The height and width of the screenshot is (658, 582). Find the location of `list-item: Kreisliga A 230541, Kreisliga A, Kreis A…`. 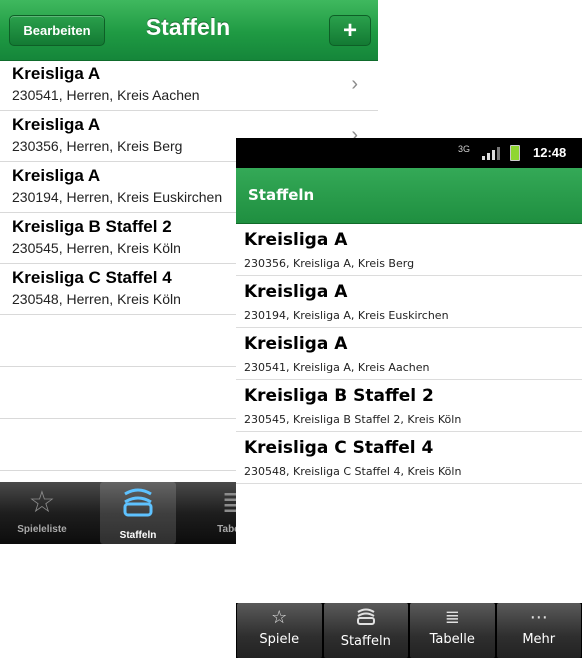

list-item: Kreisliga A 230541, Kreisliga A, Kreis A… is located at coordinates (409, 354).